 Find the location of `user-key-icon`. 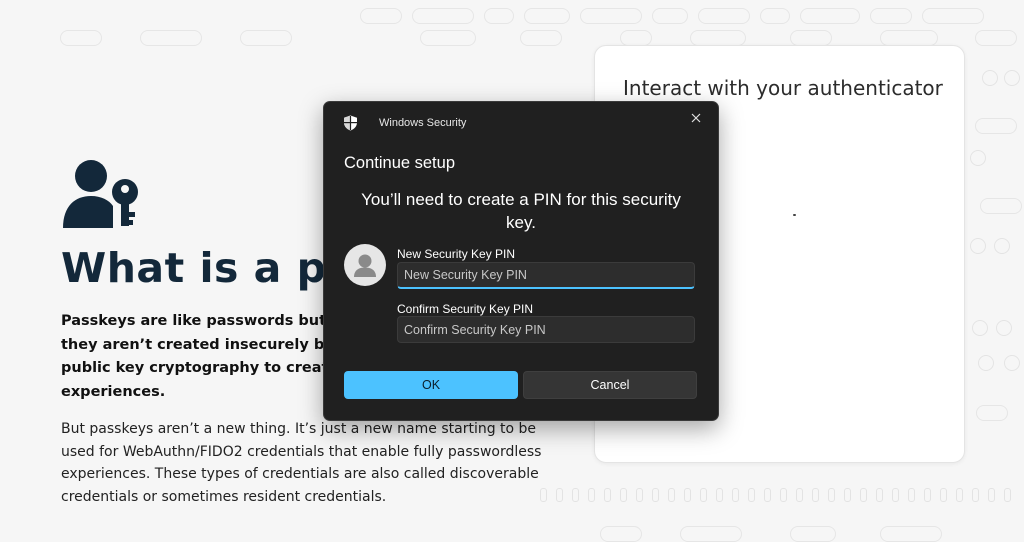

user-key-icon is located at coordinates (100, 194).